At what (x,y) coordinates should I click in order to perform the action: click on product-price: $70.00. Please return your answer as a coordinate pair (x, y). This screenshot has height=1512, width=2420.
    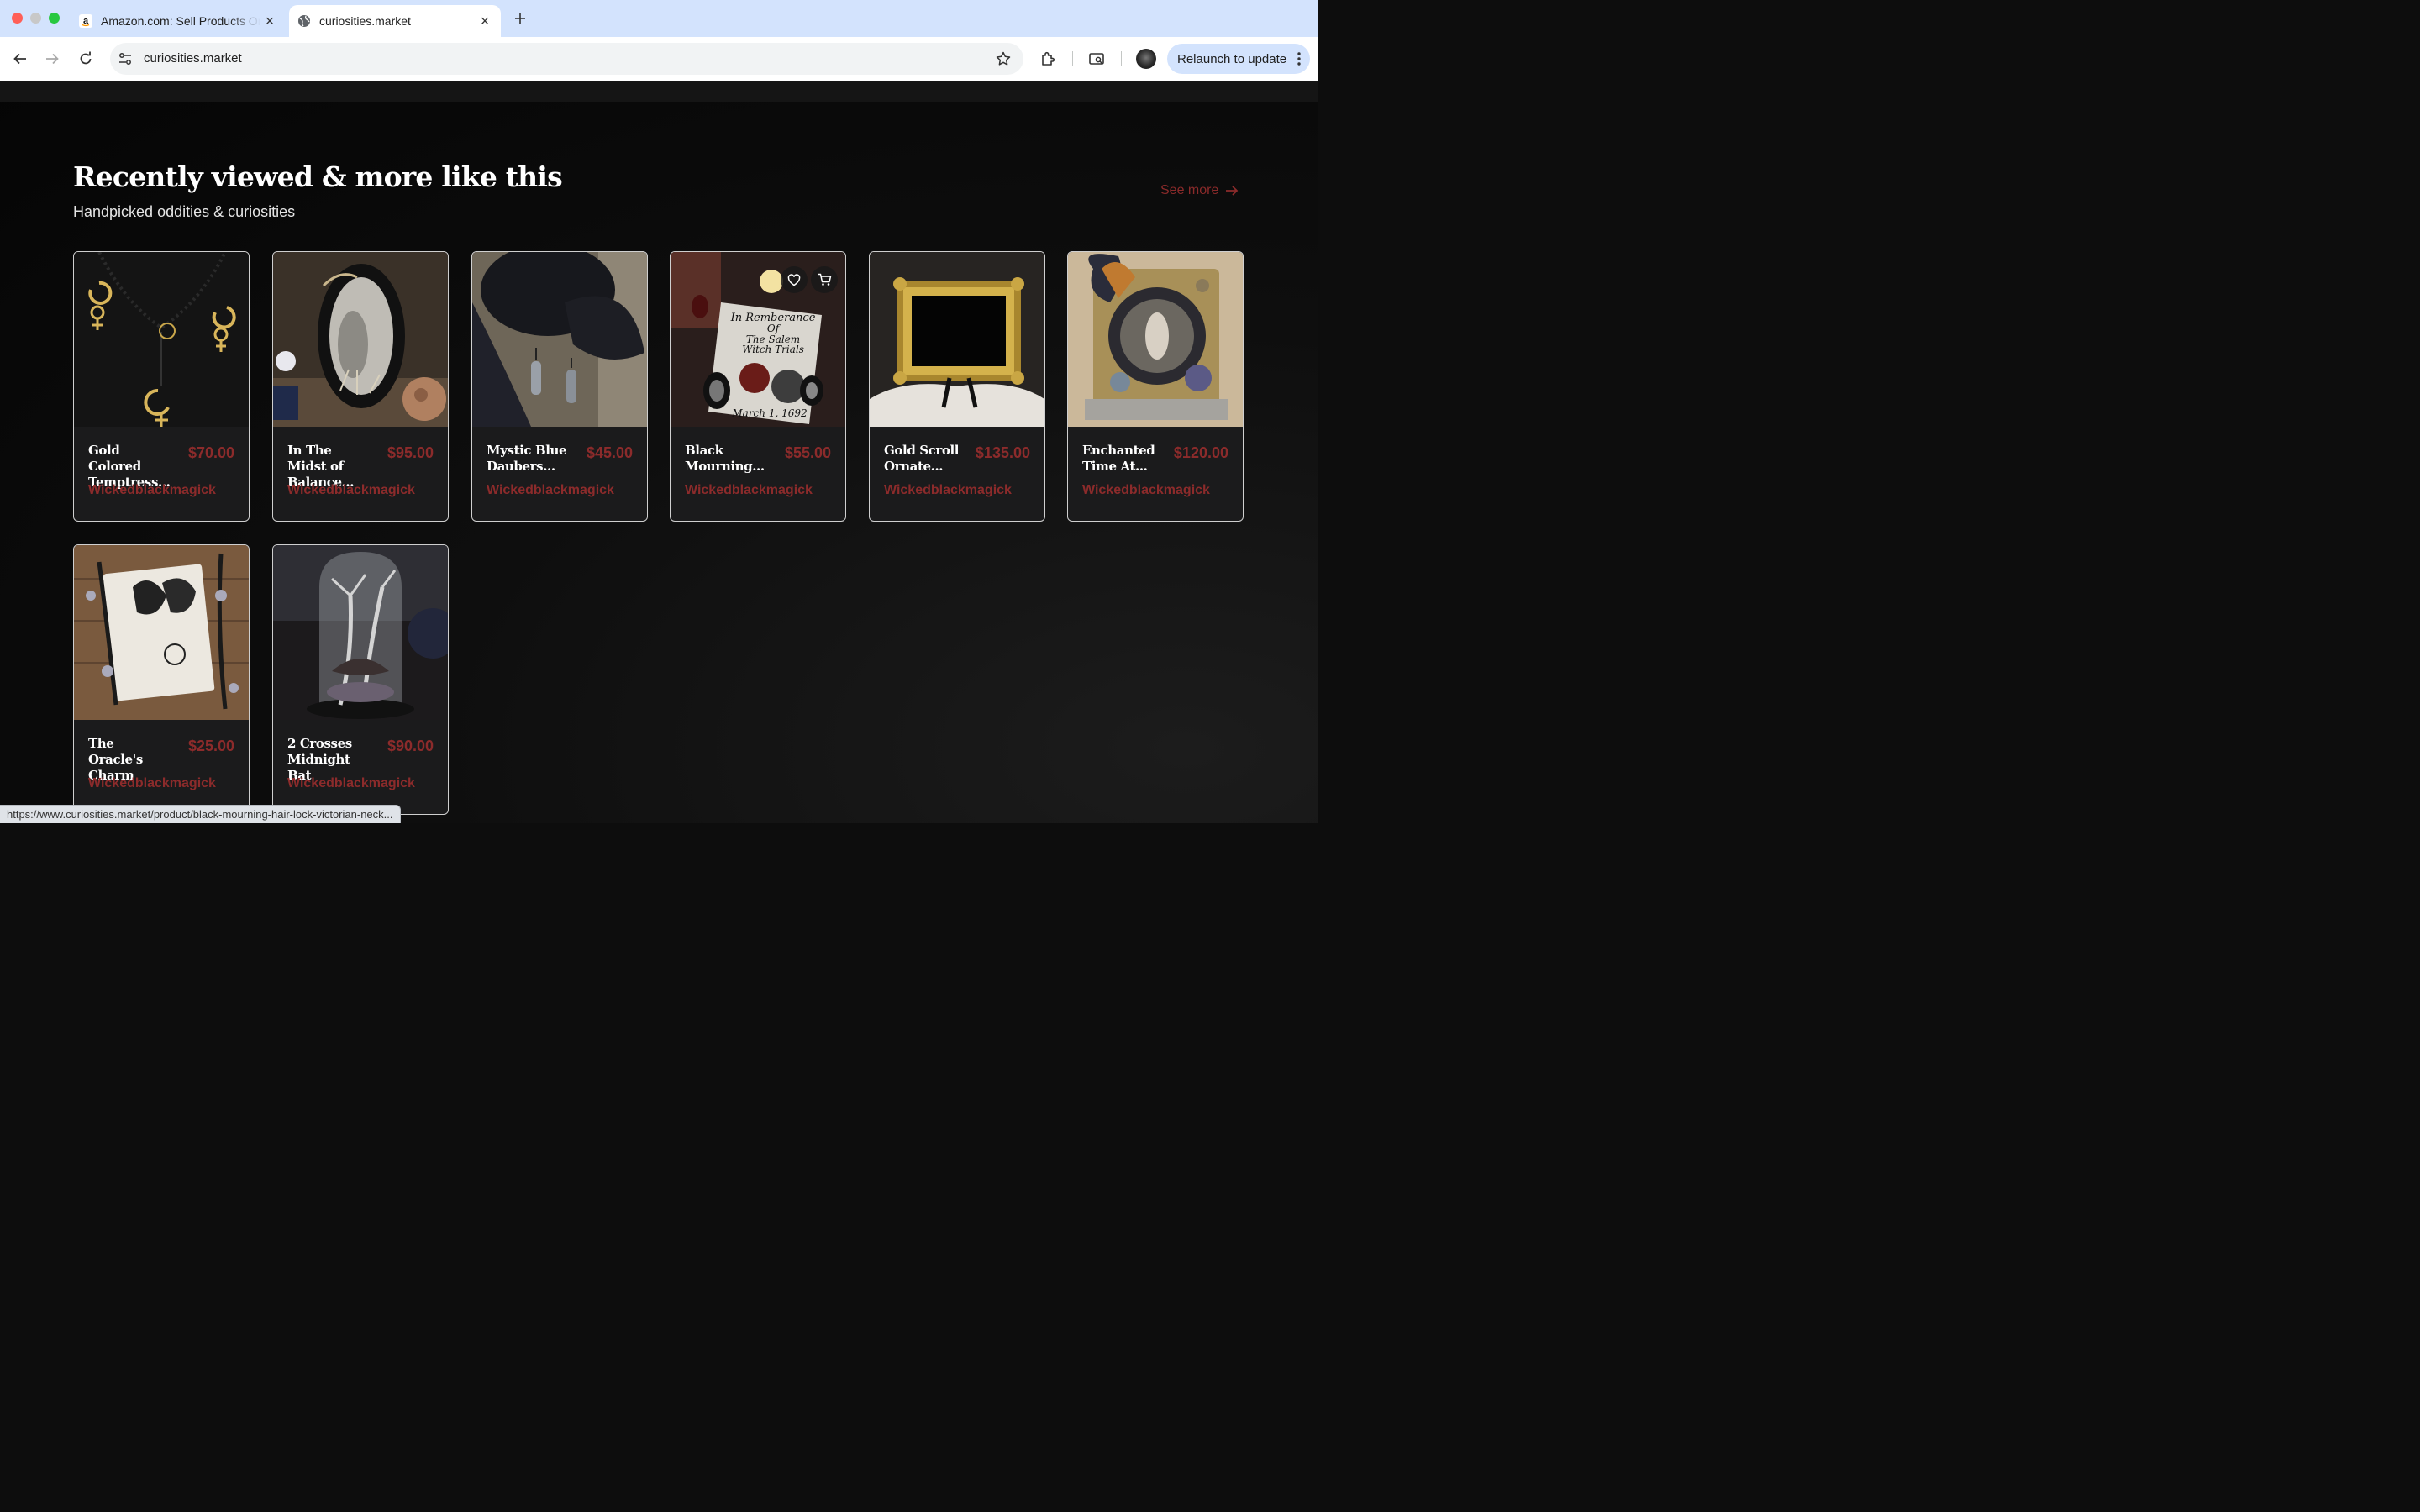
    Looking at the image, I should click on (210, 452).